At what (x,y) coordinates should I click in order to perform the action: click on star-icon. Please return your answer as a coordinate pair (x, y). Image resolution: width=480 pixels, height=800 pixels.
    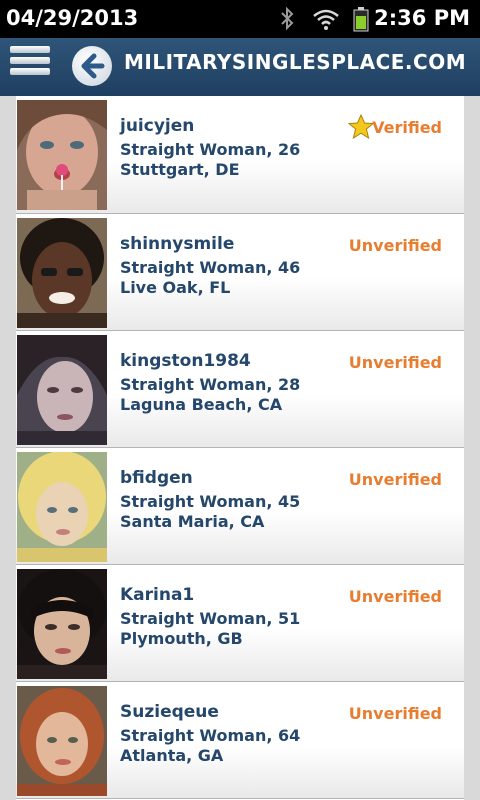
    Looking at the image, I should click on (361, 127).